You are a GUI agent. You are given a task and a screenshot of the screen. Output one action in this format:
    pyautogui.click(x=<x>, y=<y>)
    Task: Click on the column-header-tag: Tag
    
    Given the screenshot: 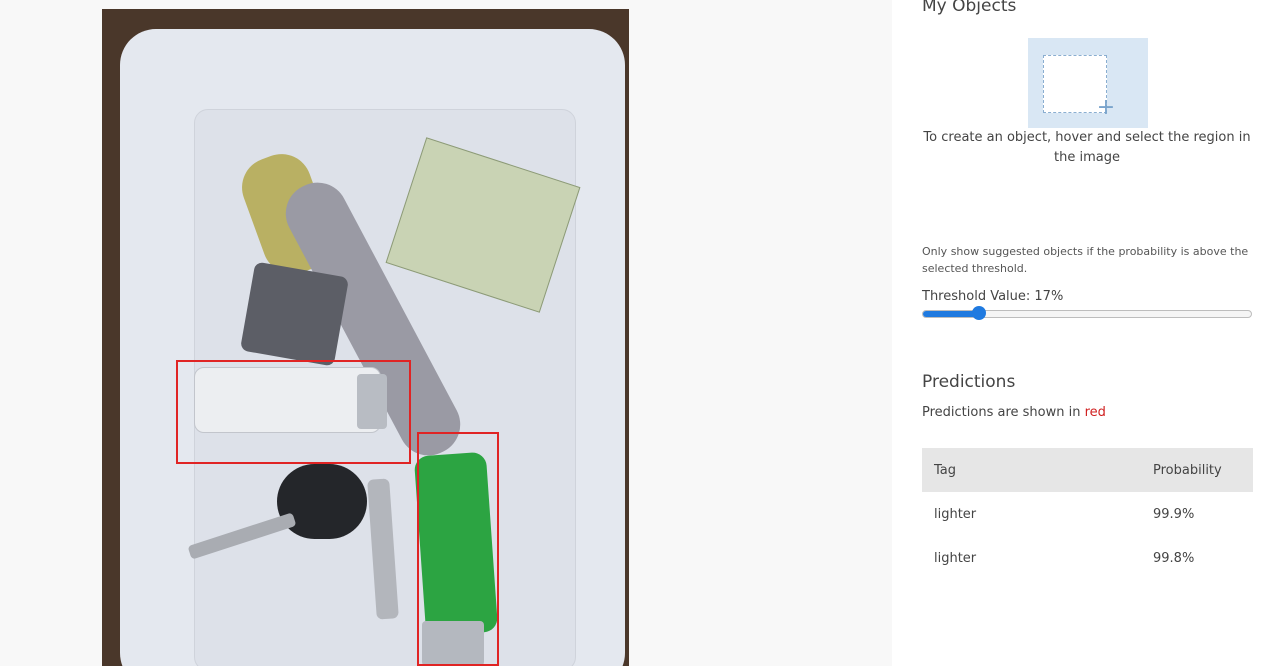 What is the action you would take?
    pyautogui.click(x=1031, y=470)
    